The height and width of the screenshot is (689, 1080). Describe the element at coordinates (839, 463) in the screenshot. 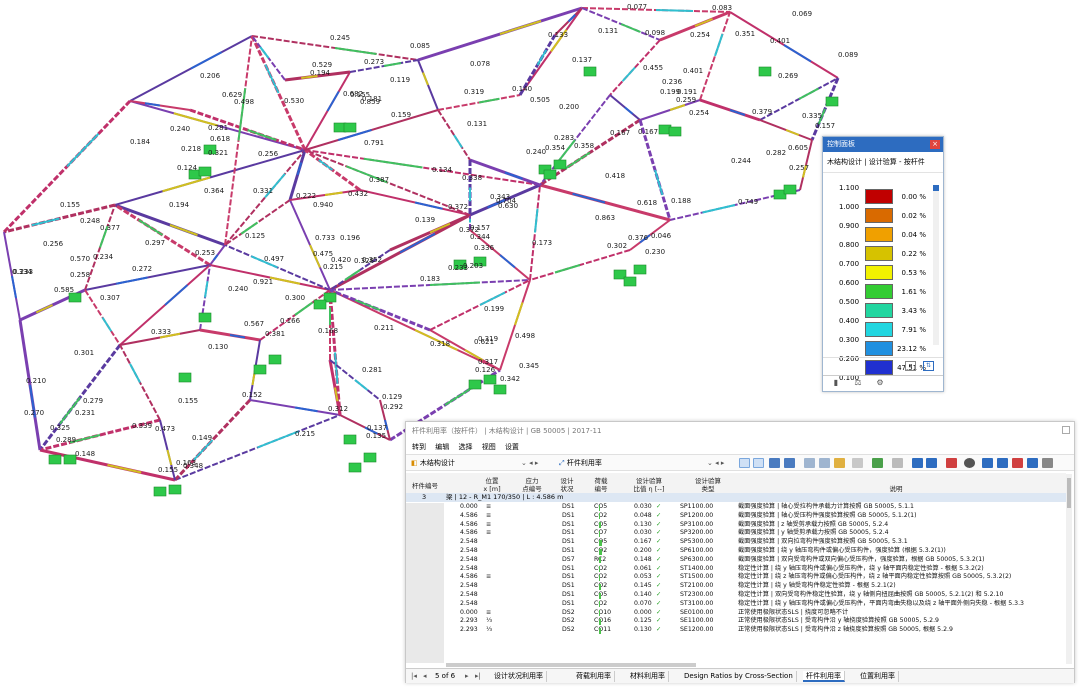

I see `export-icon` at that location.